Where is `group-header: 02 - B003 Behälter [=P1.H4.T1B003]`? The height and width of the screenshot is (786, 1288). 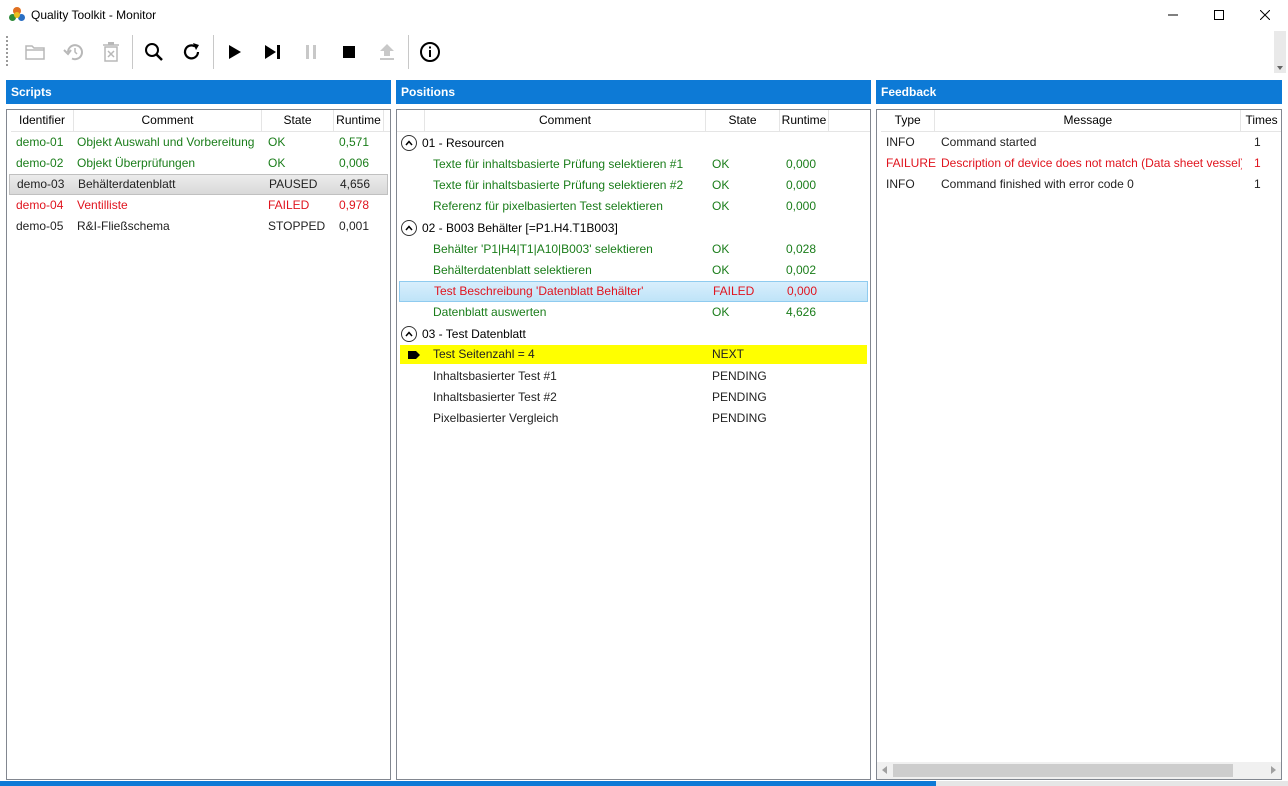 group-header: 02 - B003 Behälter [=P1.H4.T1B003] is located at coordinates (633, 228).